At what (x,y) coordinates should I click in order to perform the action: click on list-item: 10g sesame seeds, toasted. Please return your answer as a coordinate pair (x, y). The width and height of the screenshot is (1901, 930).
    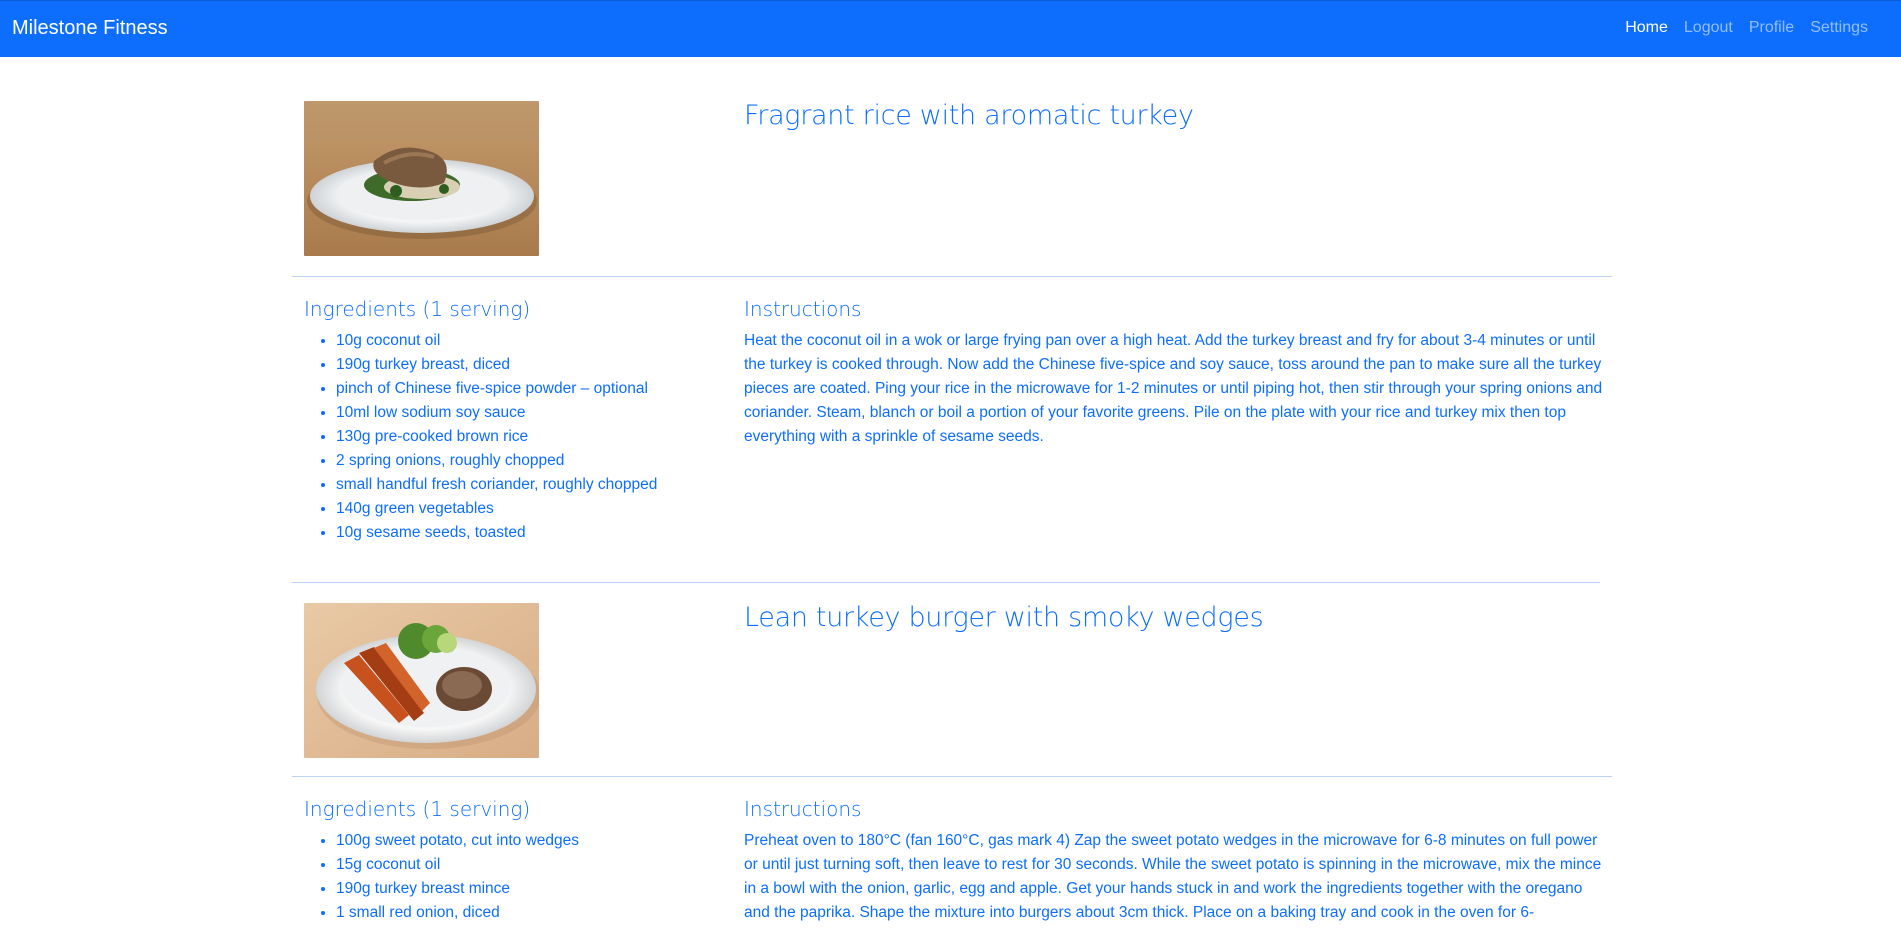
    Looking at the image, I should click on (496, 533).